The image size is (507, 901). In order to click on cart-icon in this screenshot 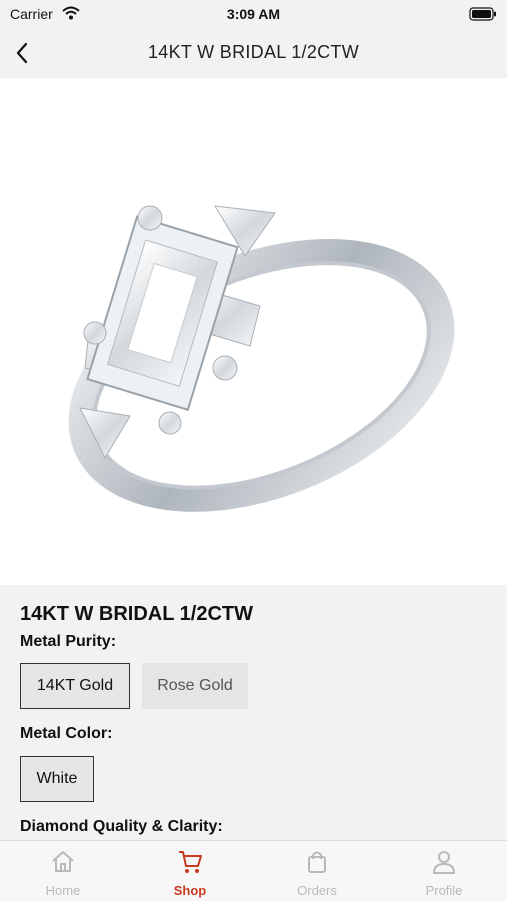, I will do `click(190, 862)`.